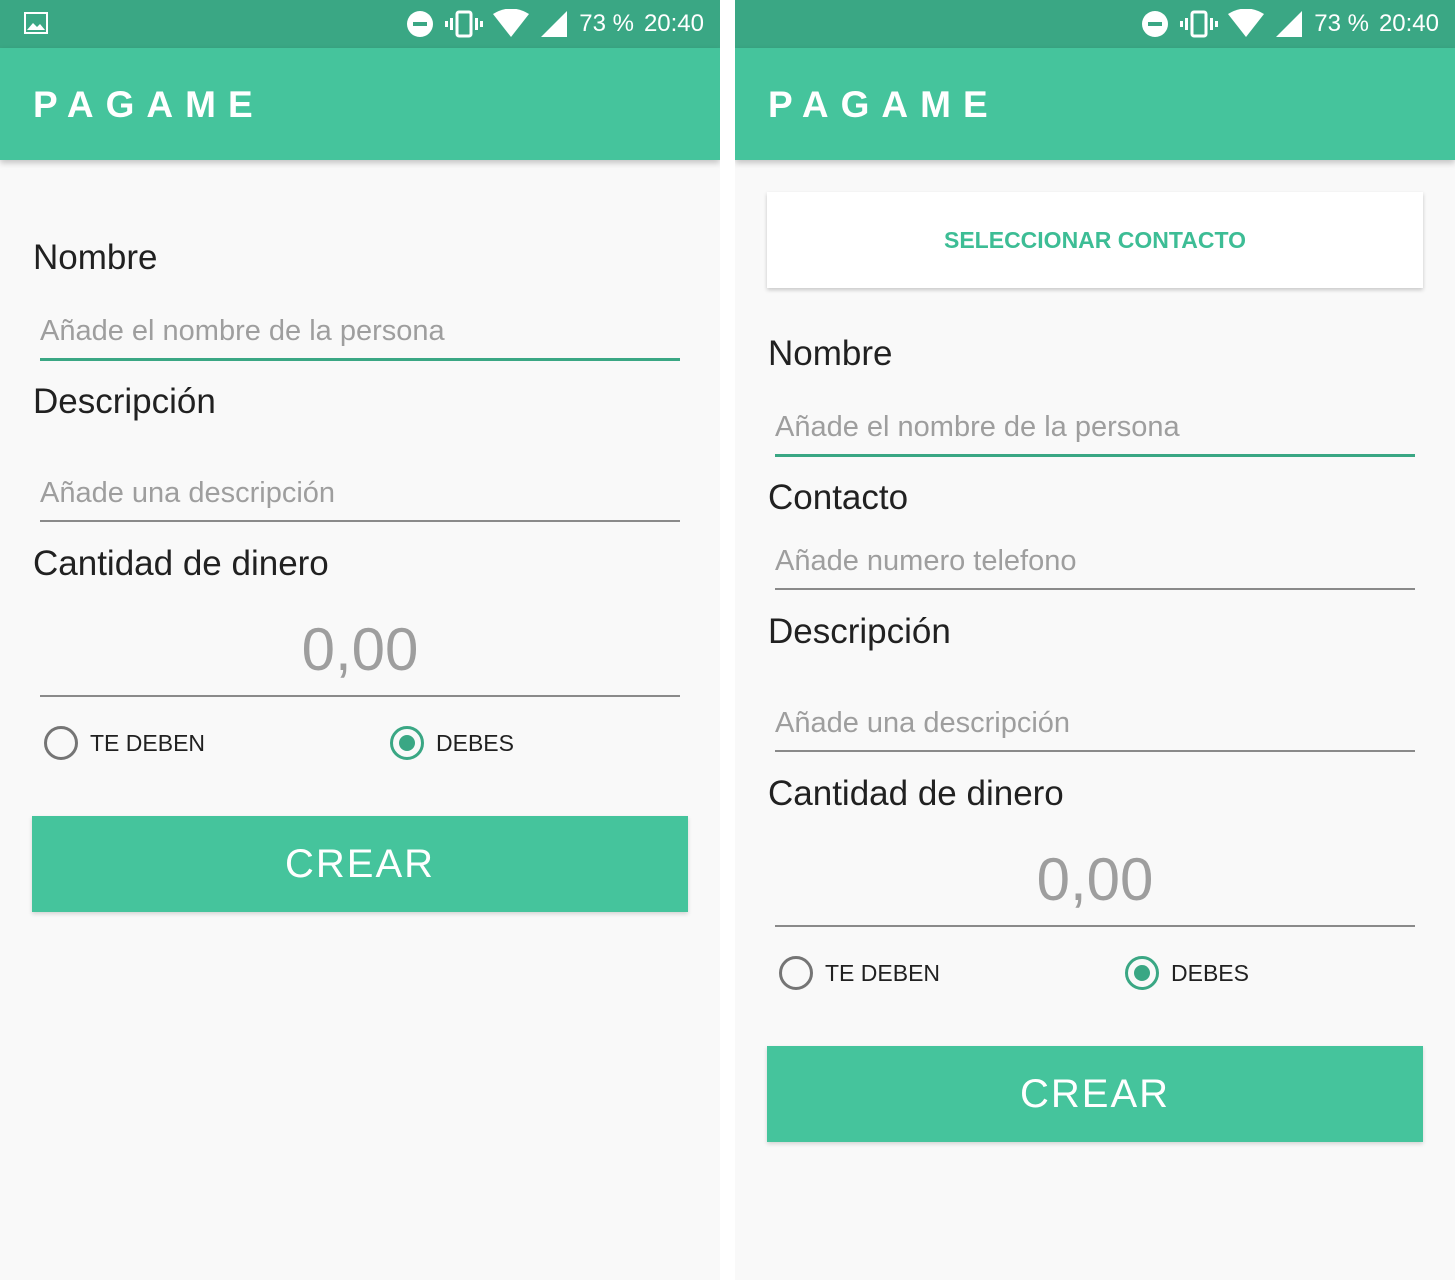 The width and height of the screenshot is (1455, 1280). Describe the element at coordinates (838, 497) in the screenshot. I see `contacto-label: Contacto` at that location.